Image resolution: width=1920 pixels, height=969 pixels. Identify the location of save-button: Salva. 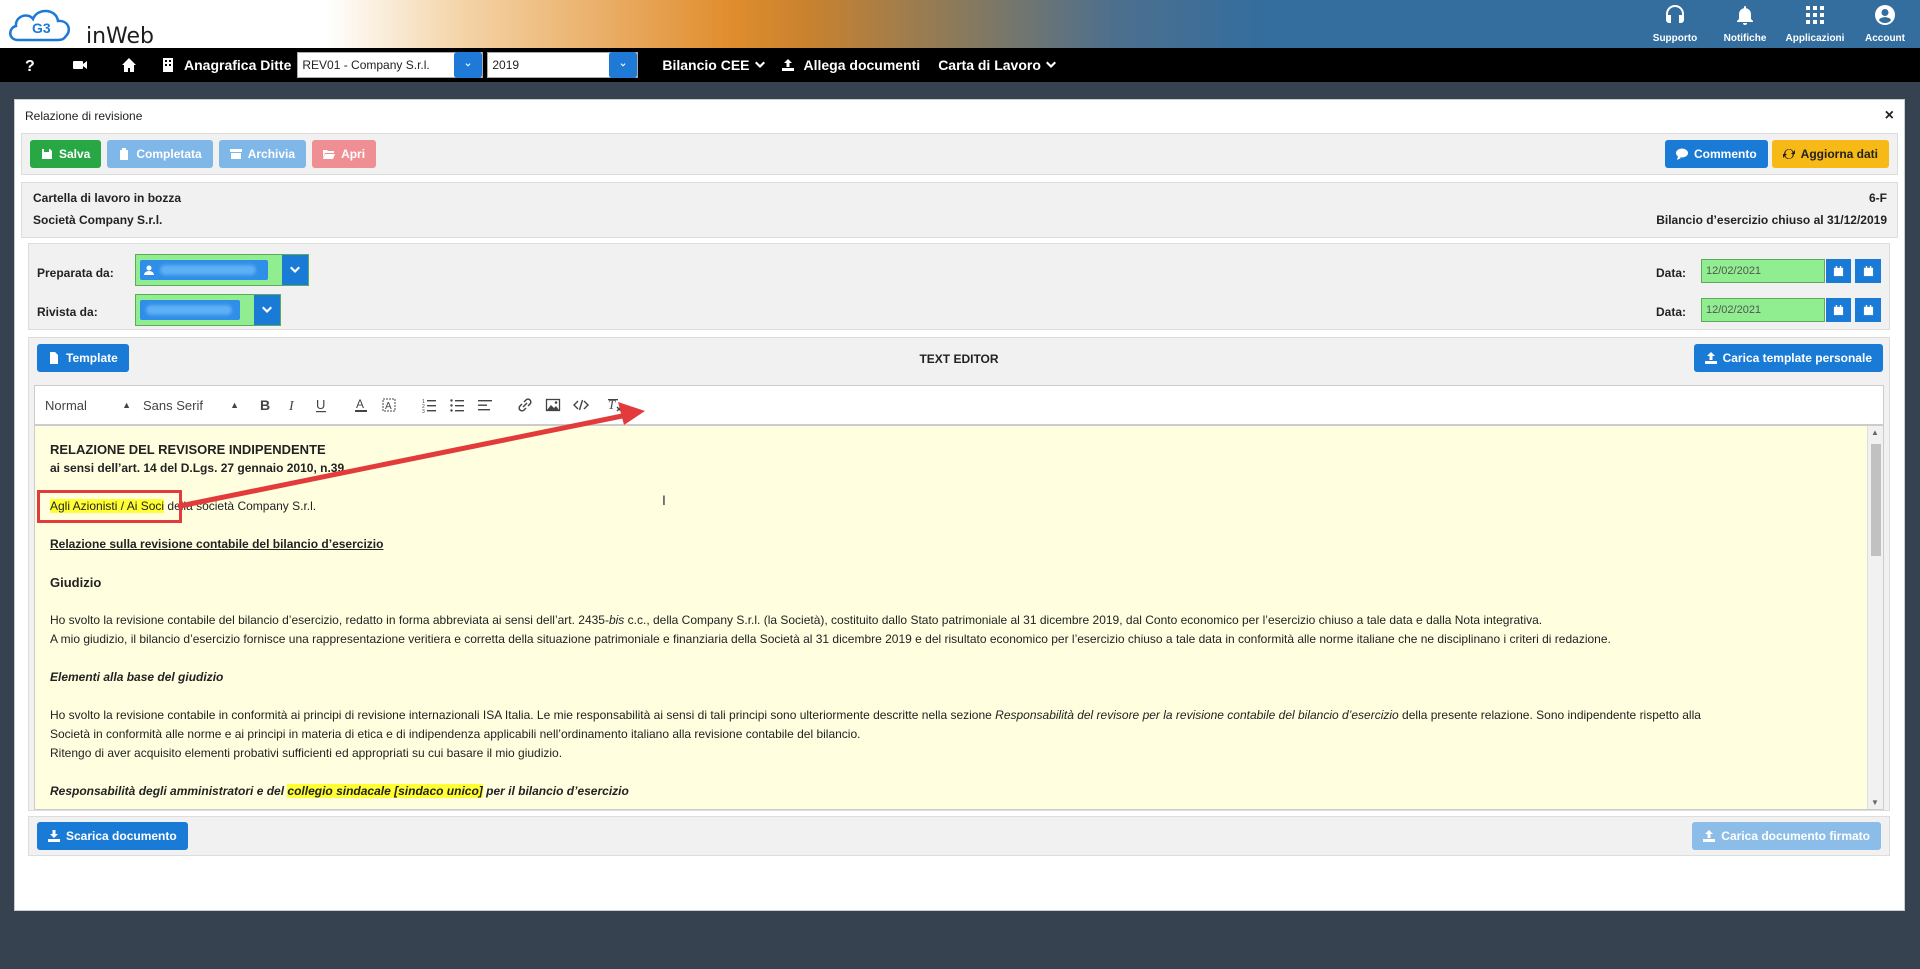
(66, 154).